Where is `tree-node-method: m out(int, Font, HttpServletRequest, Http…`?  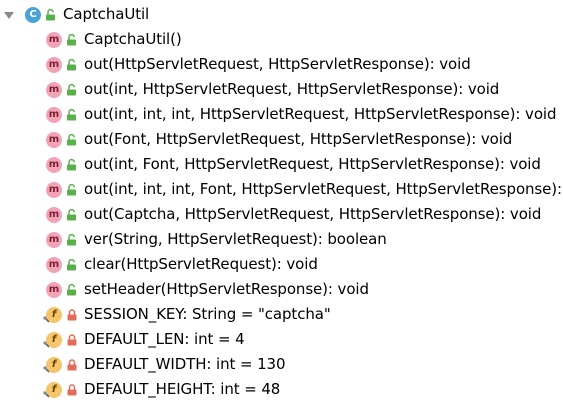
tree-node-method: m out(int, Font, HttpServletRequest, Http… is located at coordinates (293, 164).